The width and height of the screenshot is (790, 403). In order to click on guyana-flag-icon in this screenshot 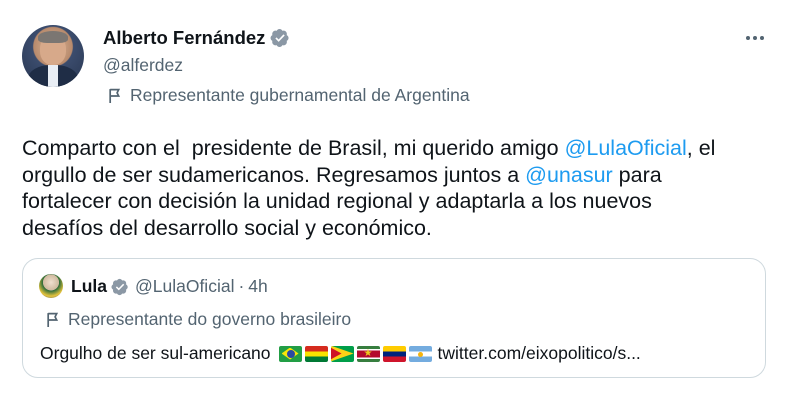, I will do `click(342, 353)`.